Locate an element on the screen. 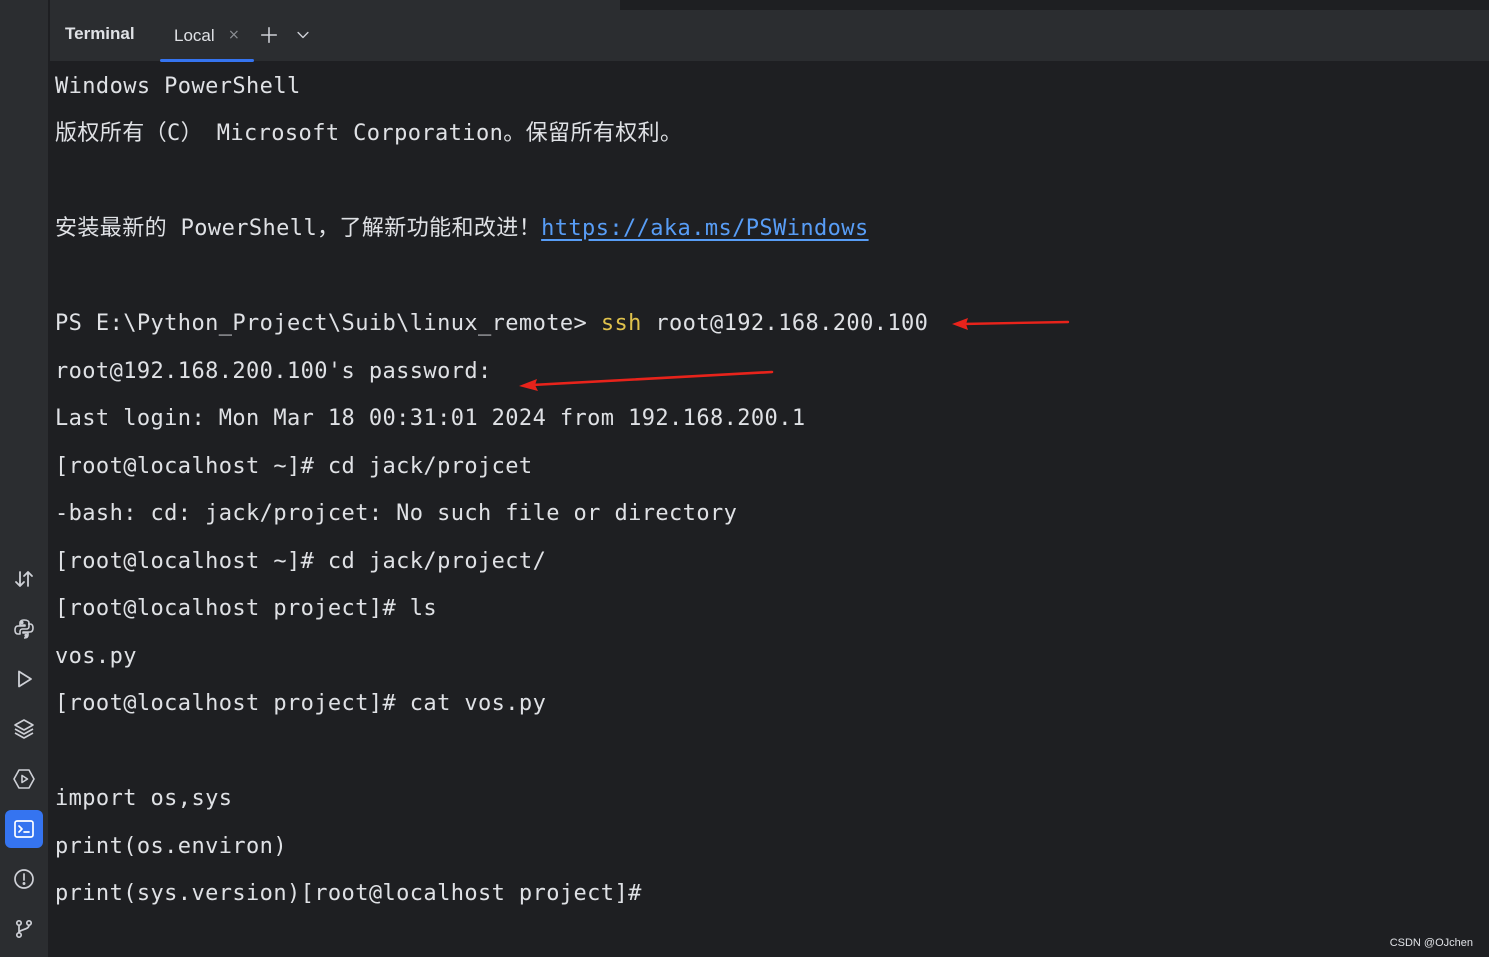 The image size is (1489, 957). prompt-path: PS E:\Python_Project\Suib\linux_remote> is located at coordinates (328, 323).